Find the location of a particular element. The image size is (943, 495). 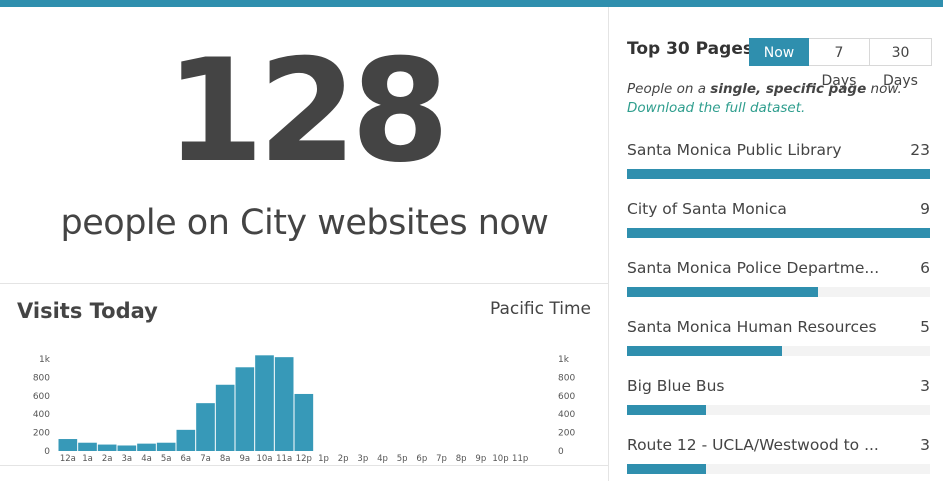

x-tick-label: 10a is located at coordinates (264, 459).